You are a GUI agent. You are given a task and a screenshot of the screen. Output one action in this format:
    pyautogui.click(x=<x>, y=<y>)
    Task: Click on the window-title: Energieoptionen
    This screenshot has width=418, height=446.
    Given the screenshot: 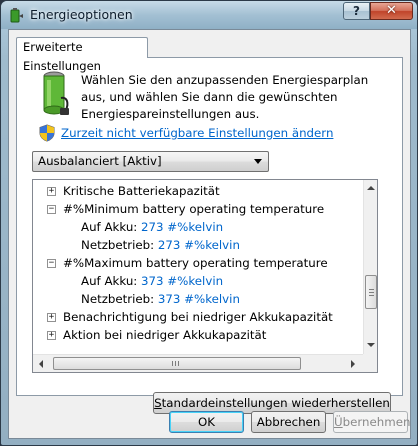 What is the action you would take?
    pyautogui.click(x=81, y=14)
    